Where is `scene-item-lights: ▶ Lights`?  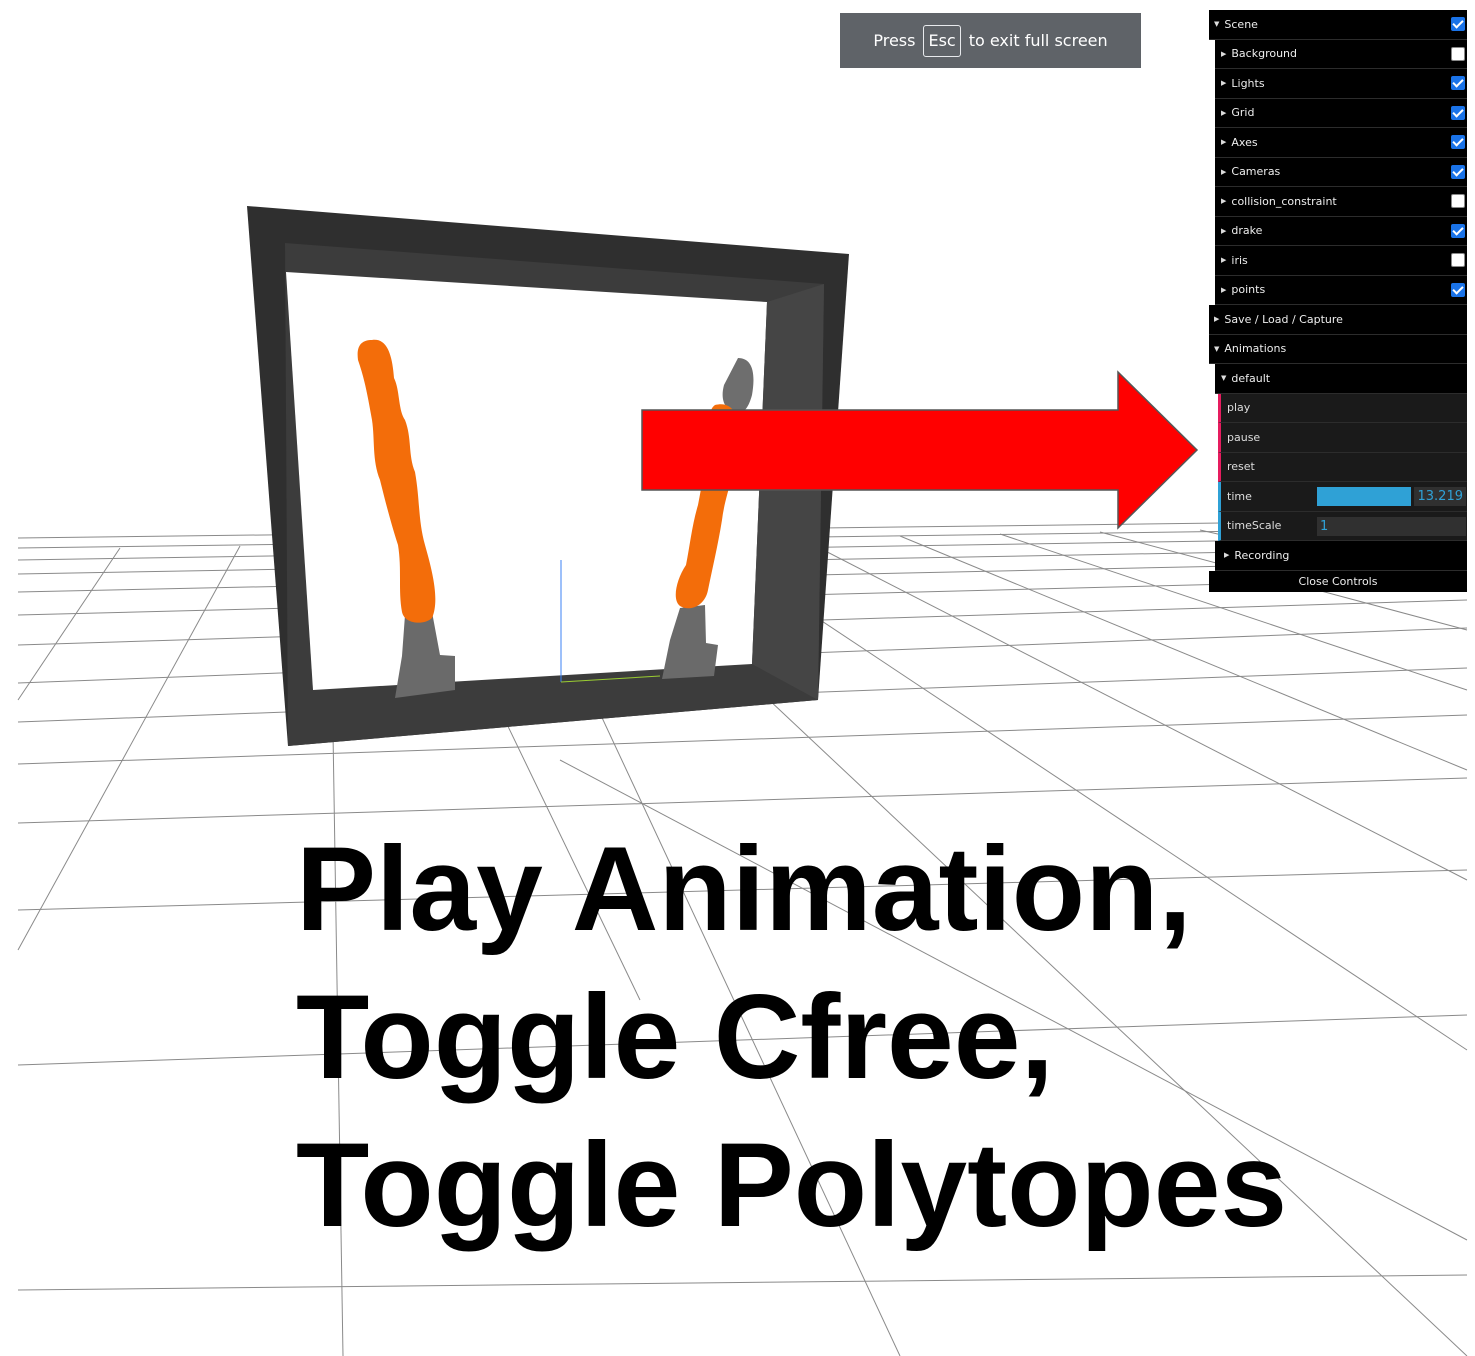 scene-item-lights: ▶ Lights is located at coordinates (1341, 84).